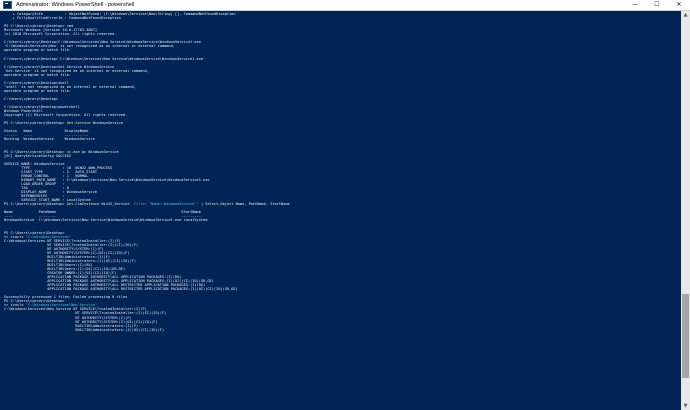 The width and height of the screenshot is (690, 410). I want to click on console-text-segment: Get-CimInstance, so click(83, 204).